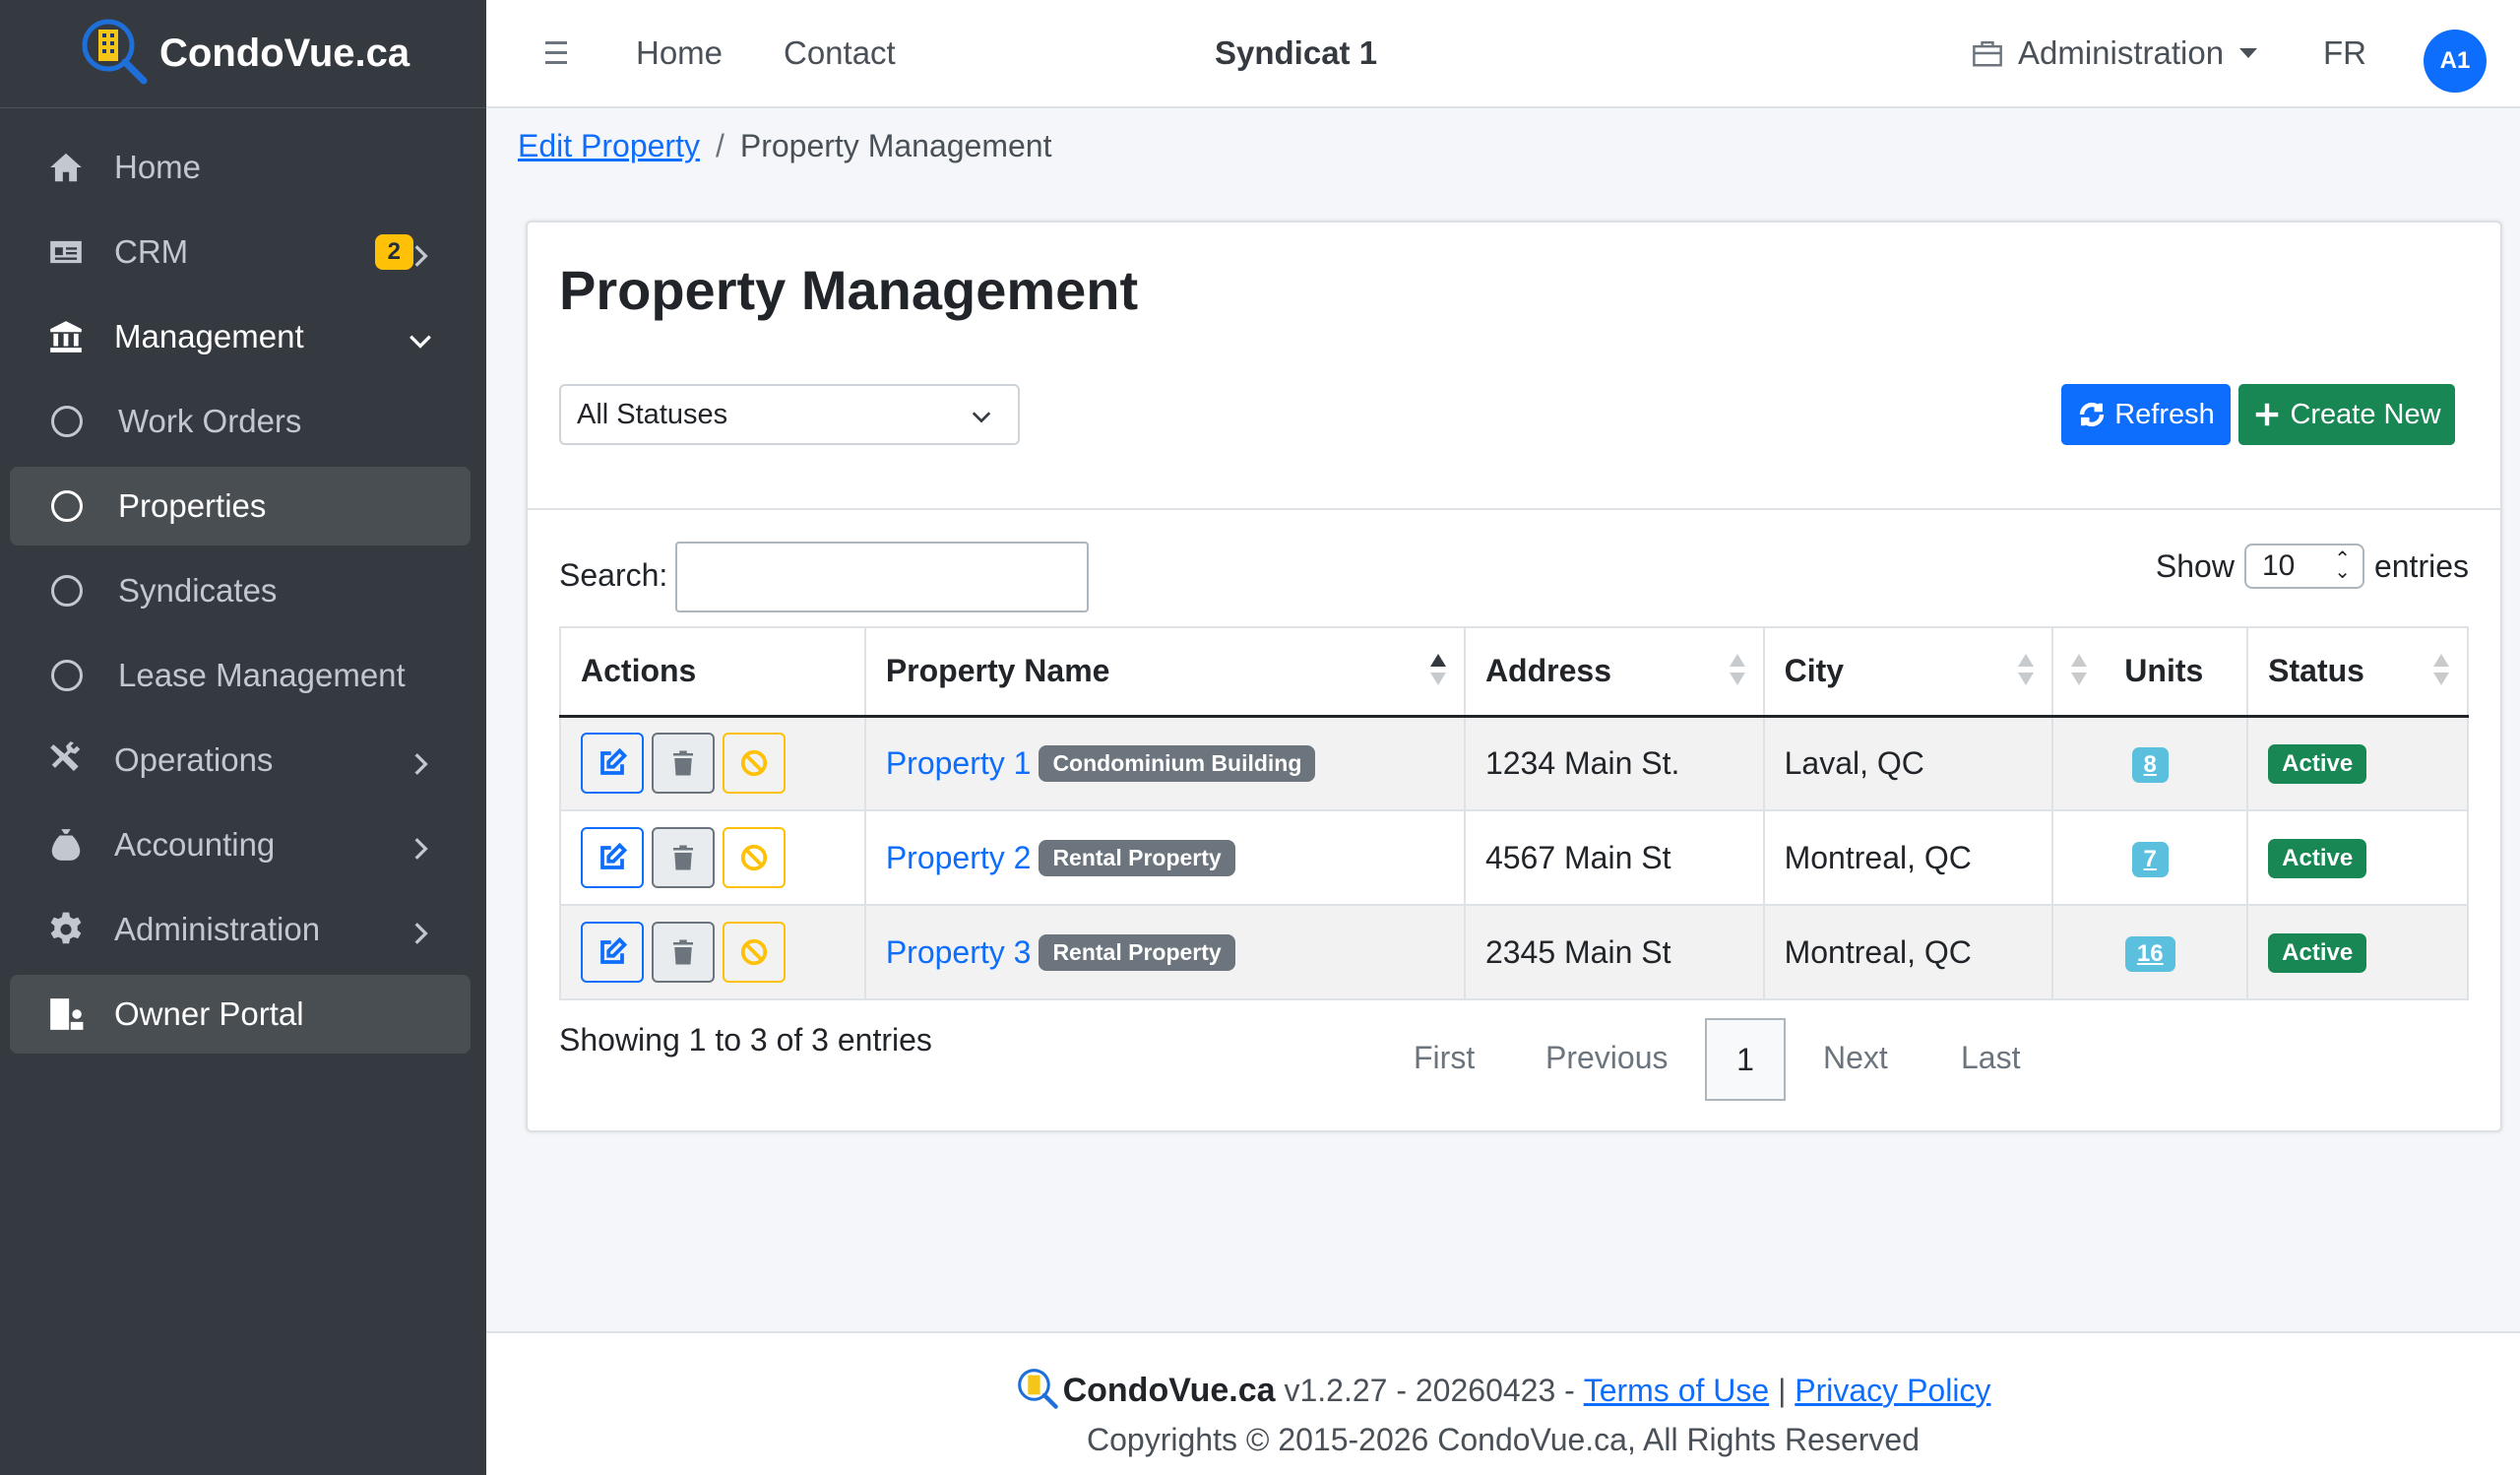 The image size is (2520, 1475). I want to click on units-cell: 8, so click(2150, 763).